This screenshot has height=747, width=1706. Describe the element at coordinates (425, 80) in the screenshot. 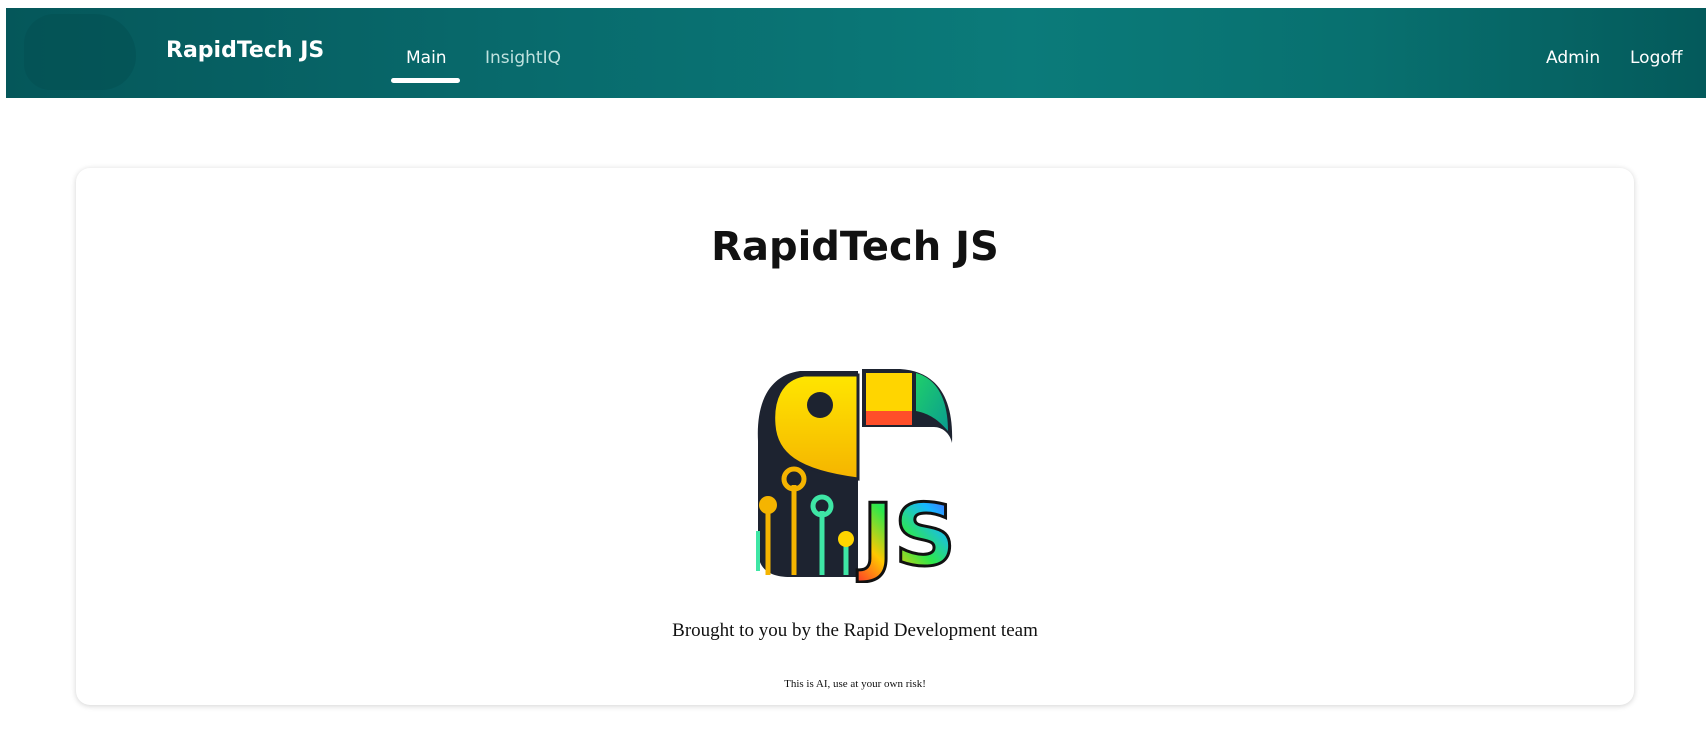

I see `active-tab-indicator` at that location.